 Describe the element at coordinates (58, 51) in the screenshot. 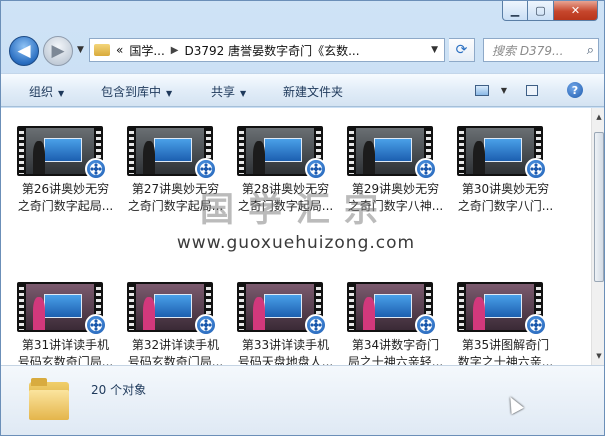

I see `forward-button: ▶` at that location.